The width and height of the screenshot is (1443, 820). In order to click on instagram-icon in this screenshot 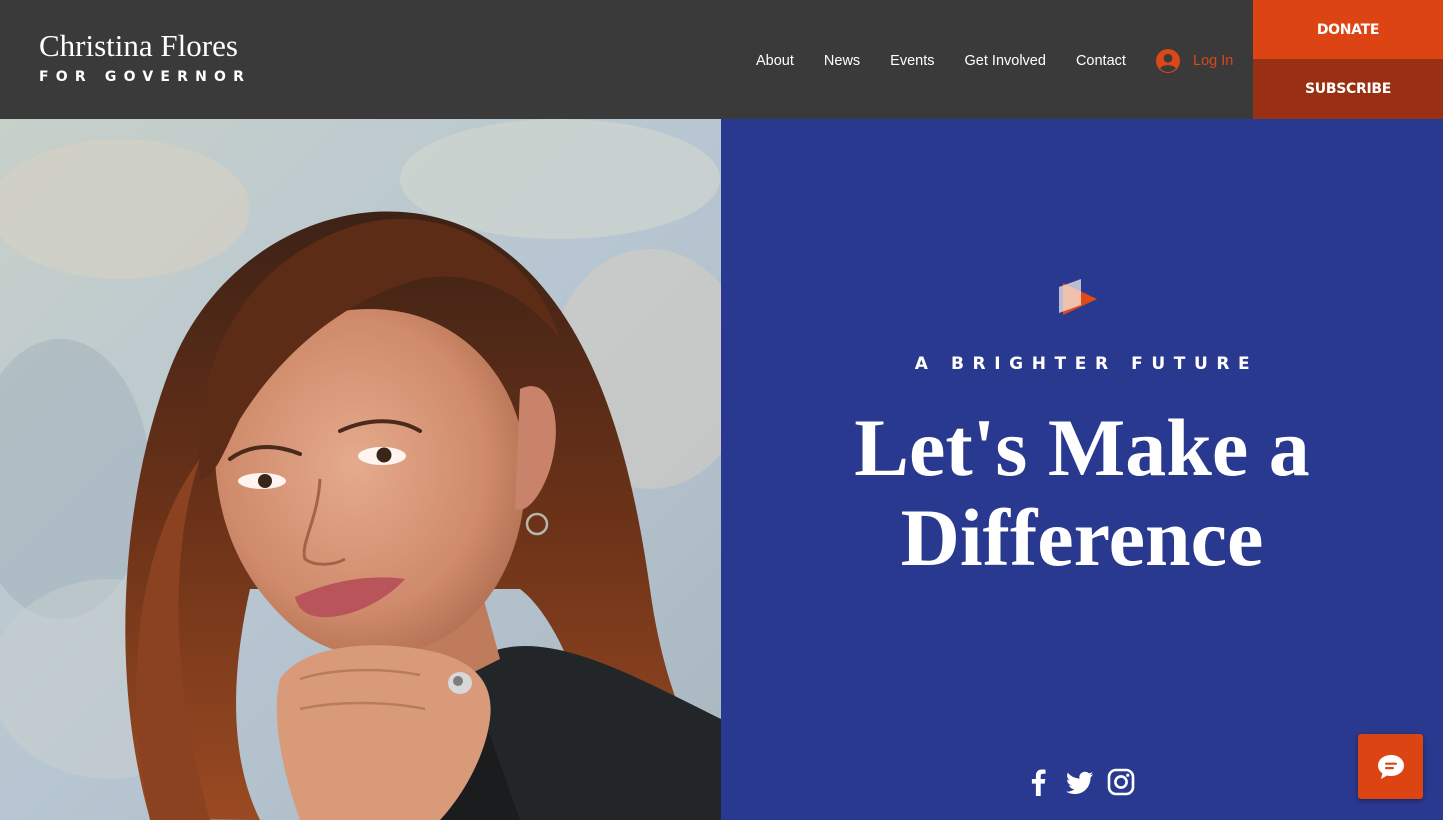, I will do `click(1121, 782)`.